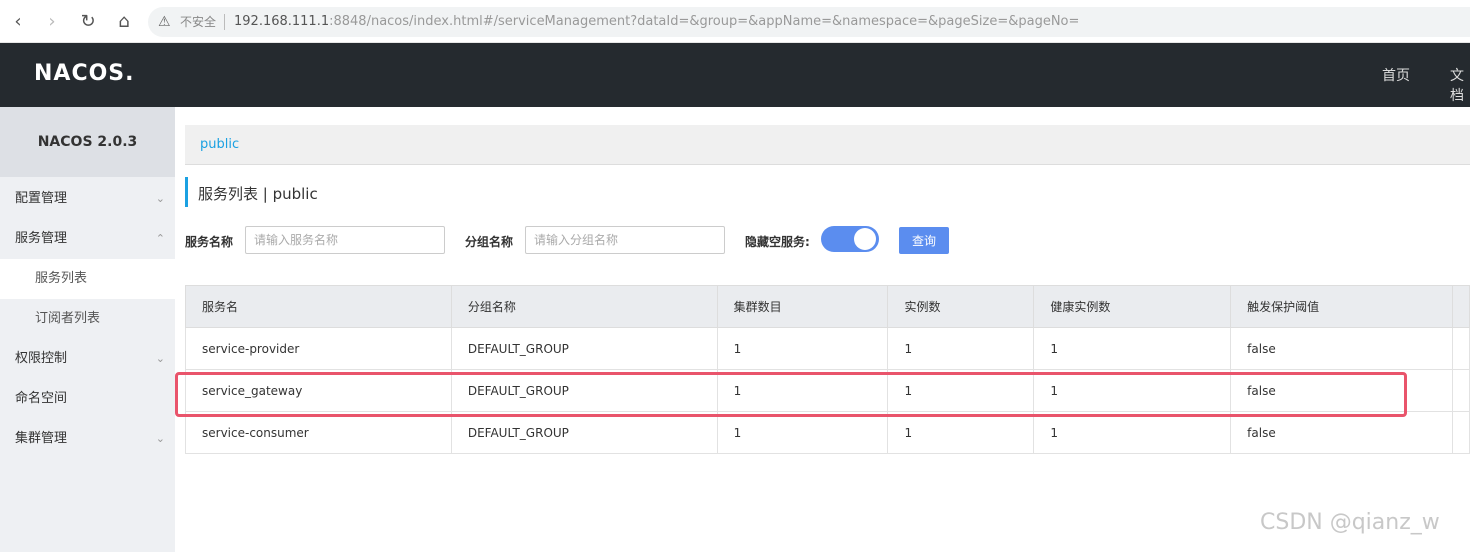 This screenshot has width=1470, height=552. Describe the element at coordinates (318, 348) in the screenshot. I see `cell-service-name: service-provider` at that location.